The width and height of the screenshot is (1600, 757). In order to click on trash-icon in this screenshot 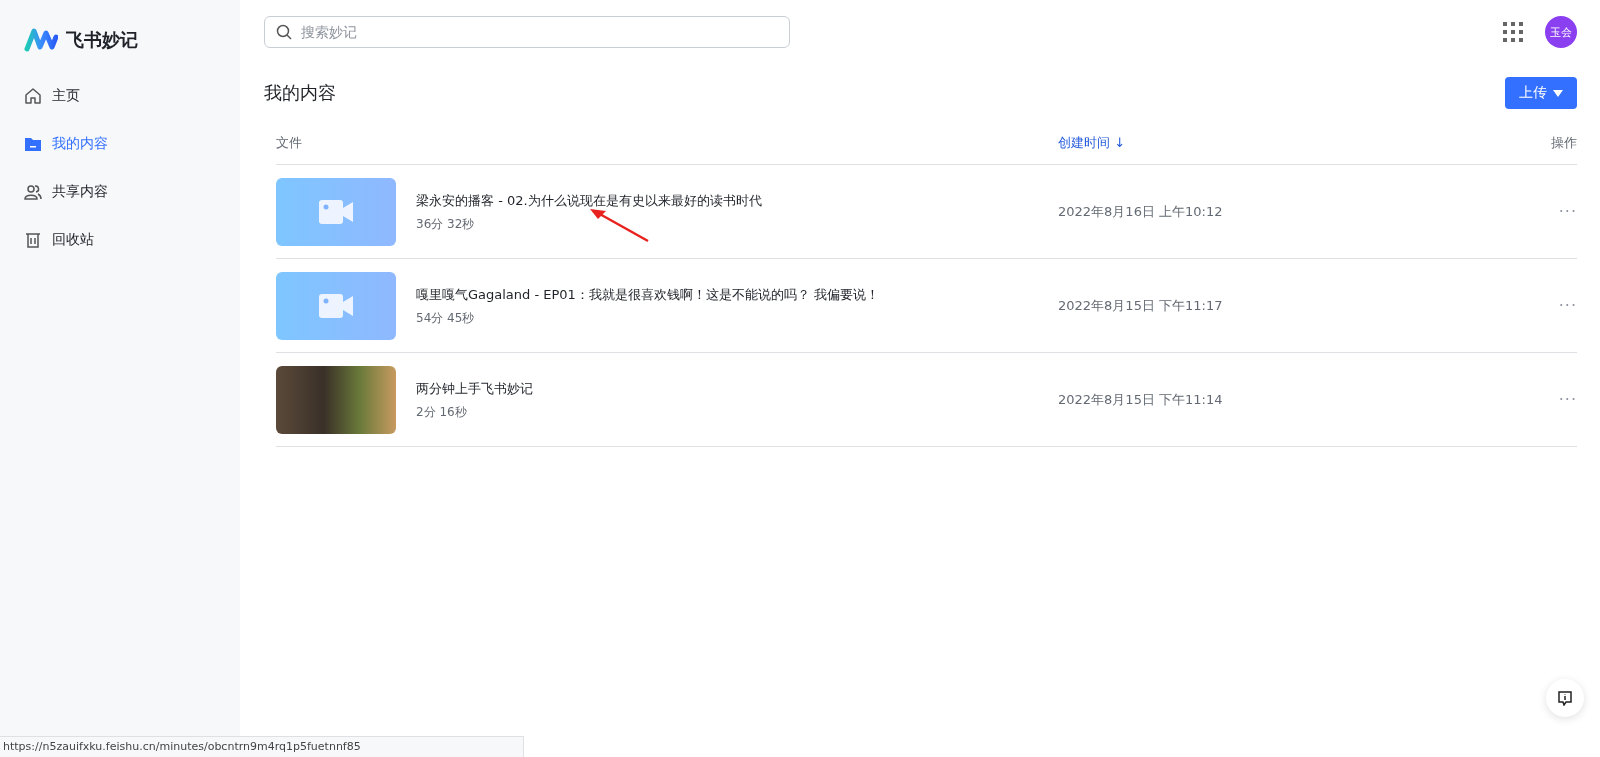, I will do `click(33, 240)`.